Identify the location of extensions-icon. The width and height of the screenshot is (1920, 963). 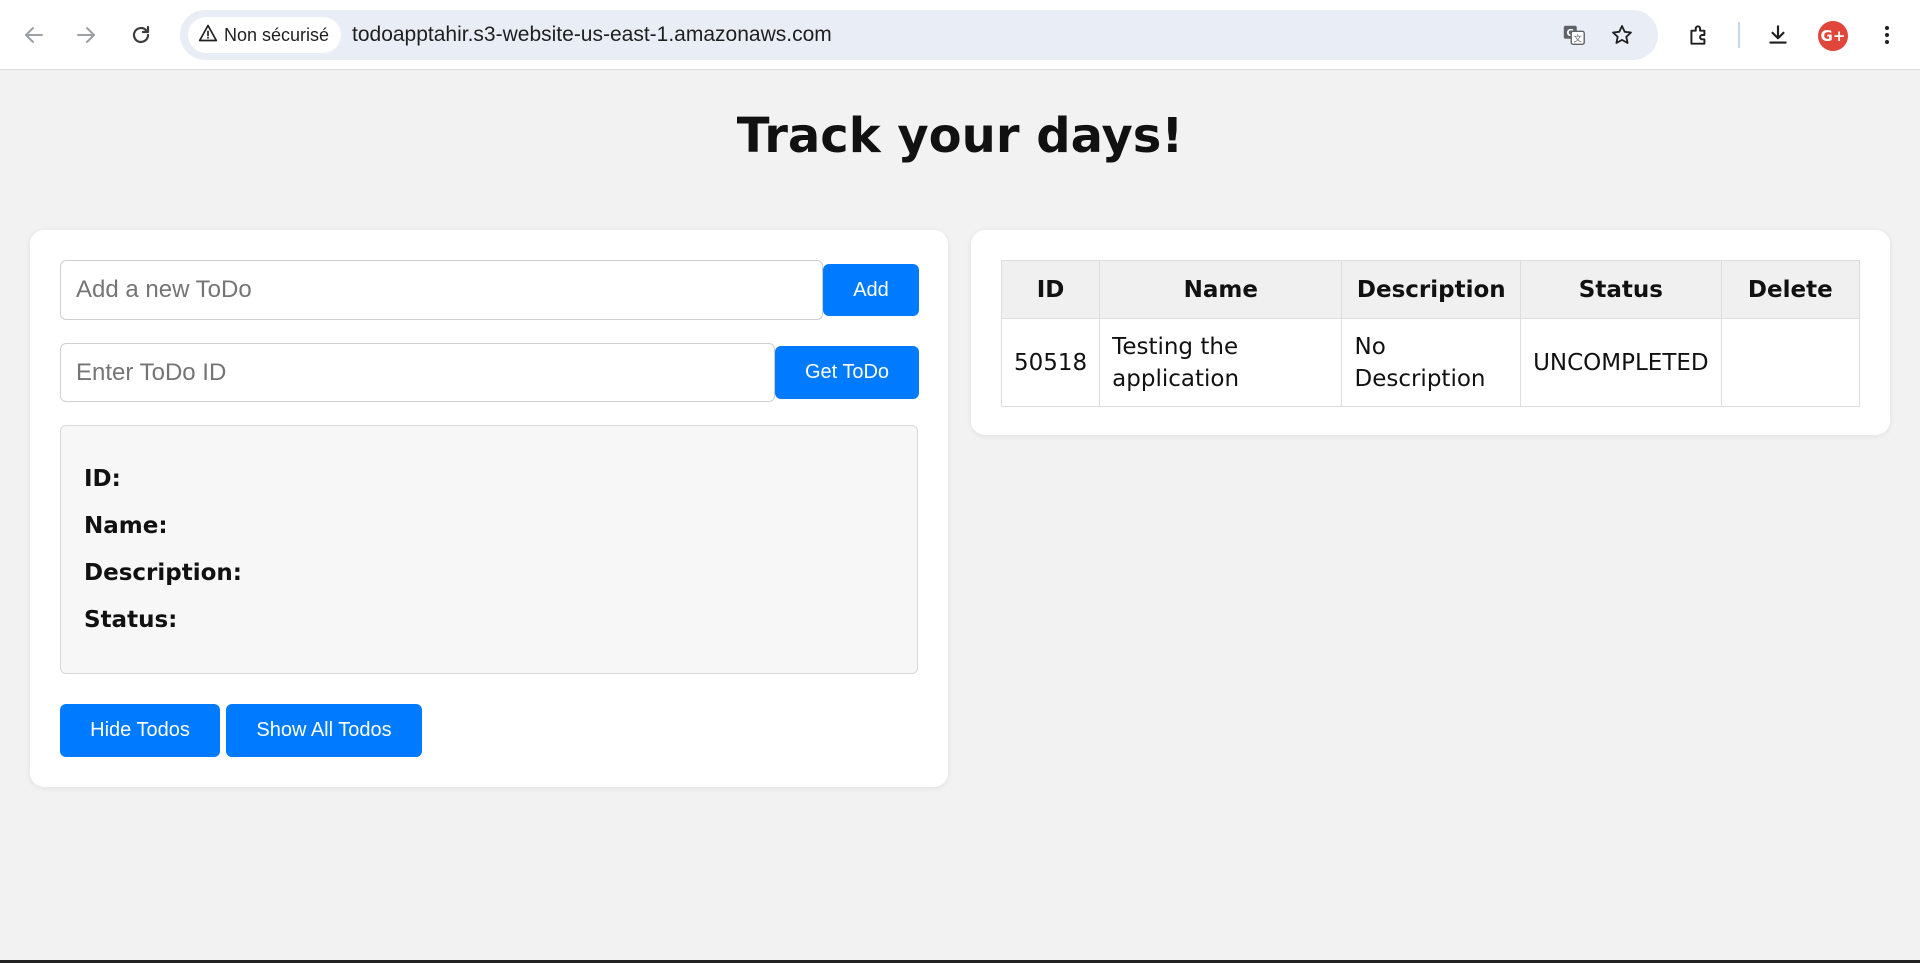
(1699, 35).